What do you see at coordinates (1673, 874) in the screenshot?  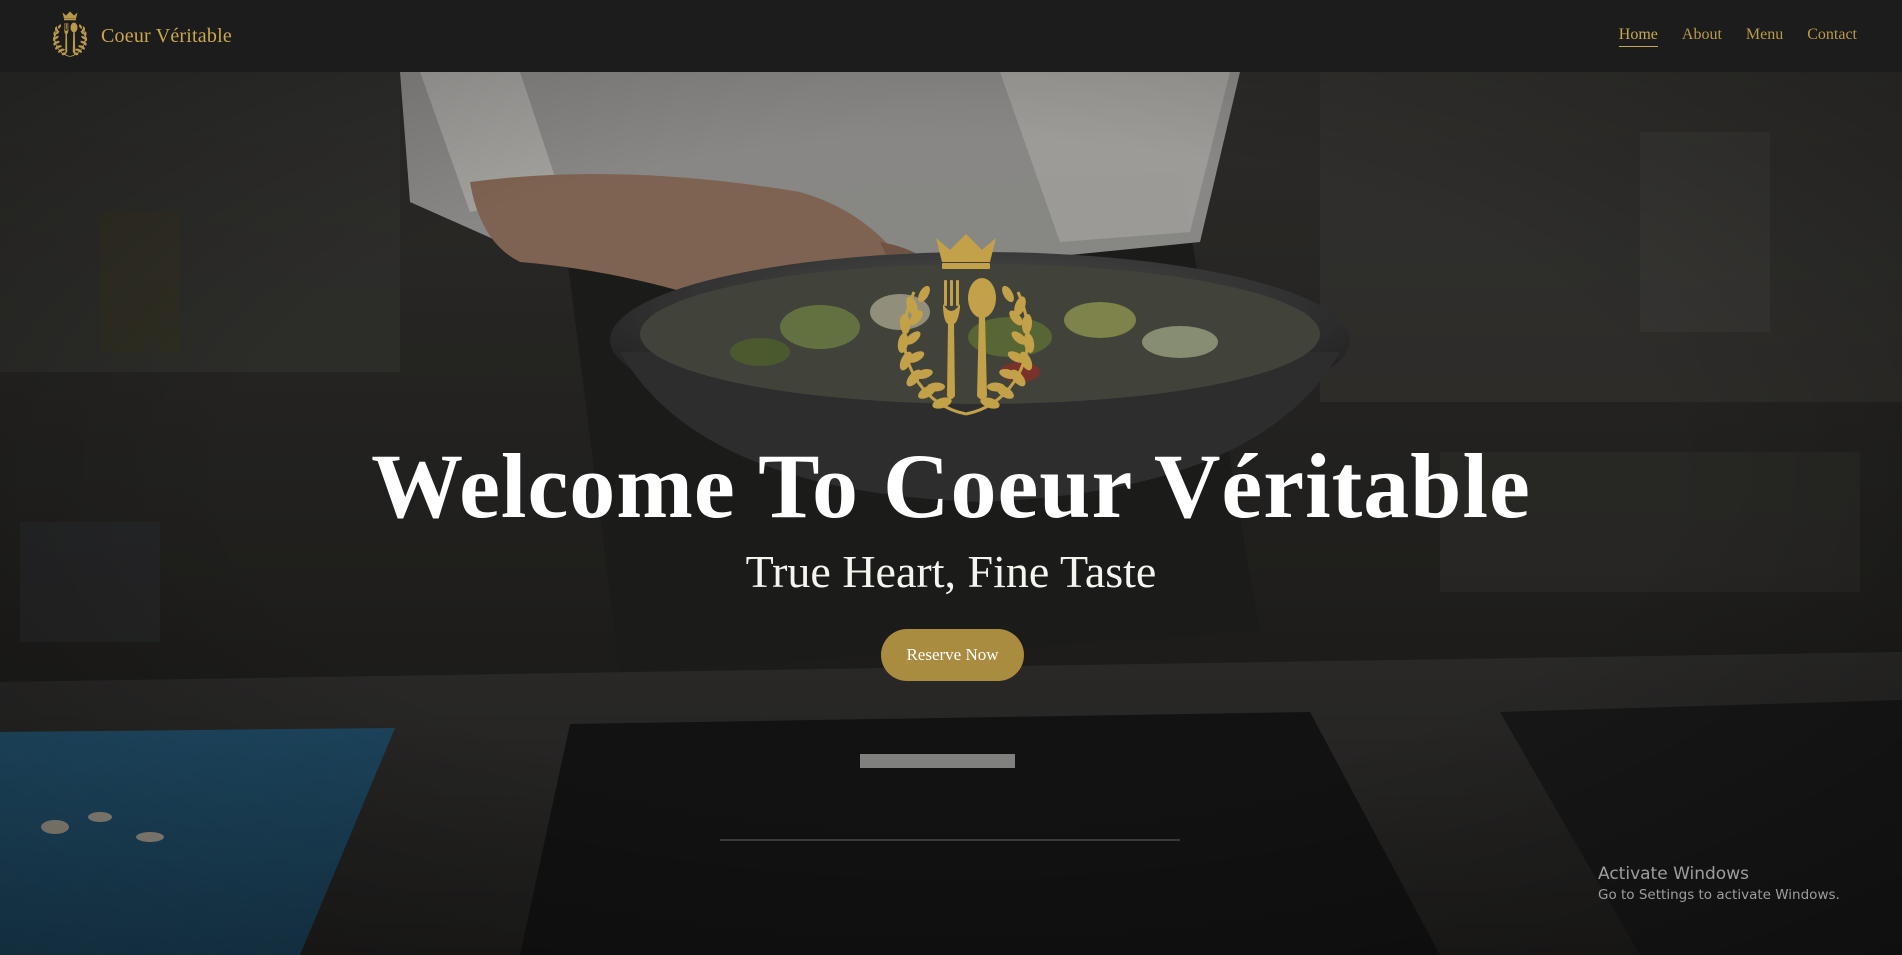 I see `activate-windows-title: Activate Windows` at bounding box center [1673, 874].